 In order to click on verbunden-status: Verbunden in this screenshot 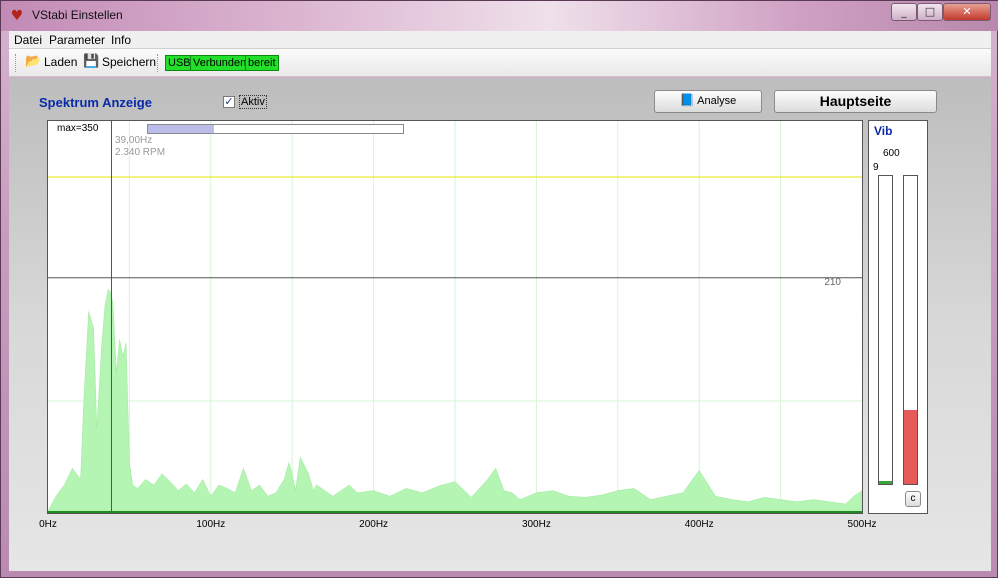, I will do `click(220, 63)`.